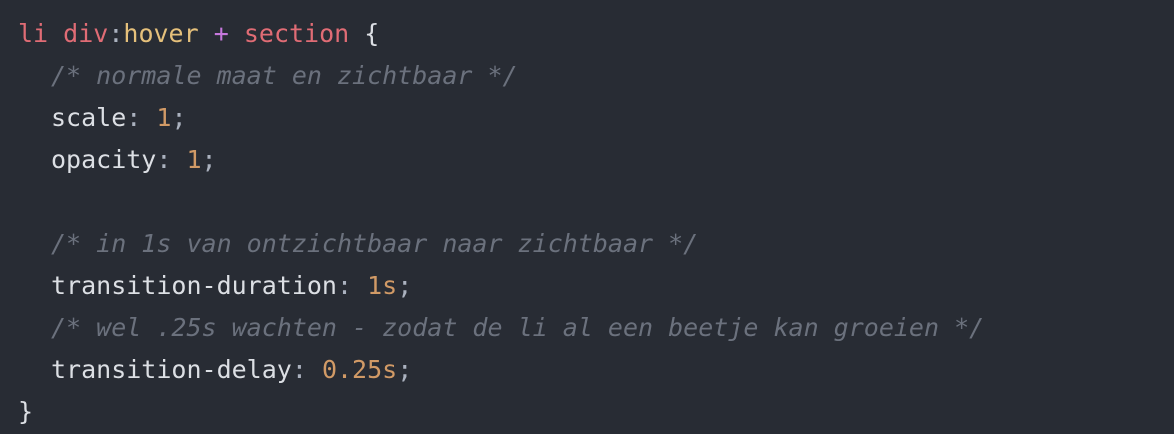  I want to click on scale-colon: :, so click(141, 117).